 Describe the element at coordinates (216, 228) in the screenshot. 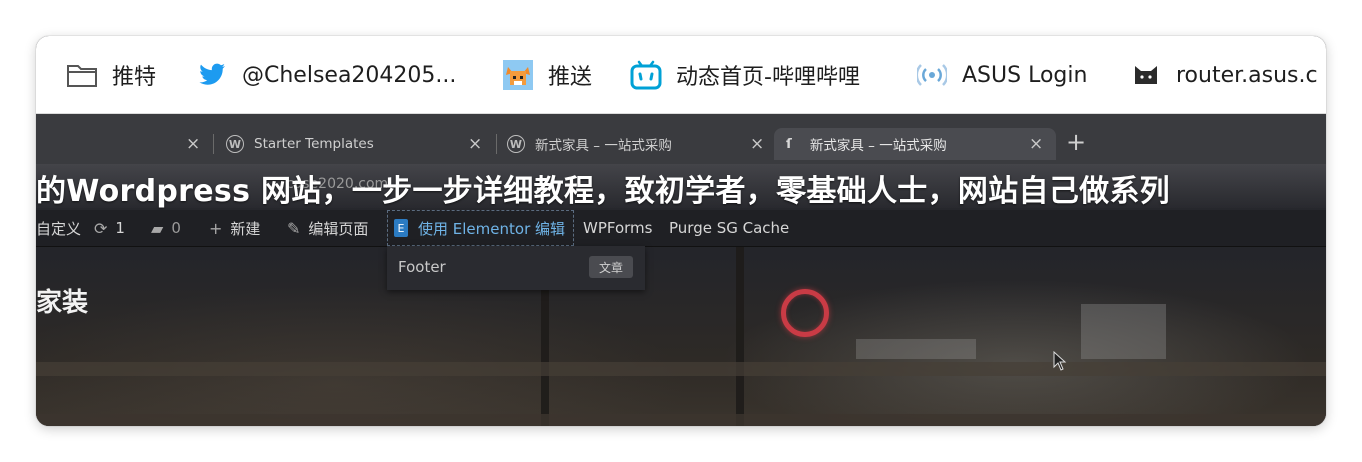

I see `plus-icon: +` at that location.